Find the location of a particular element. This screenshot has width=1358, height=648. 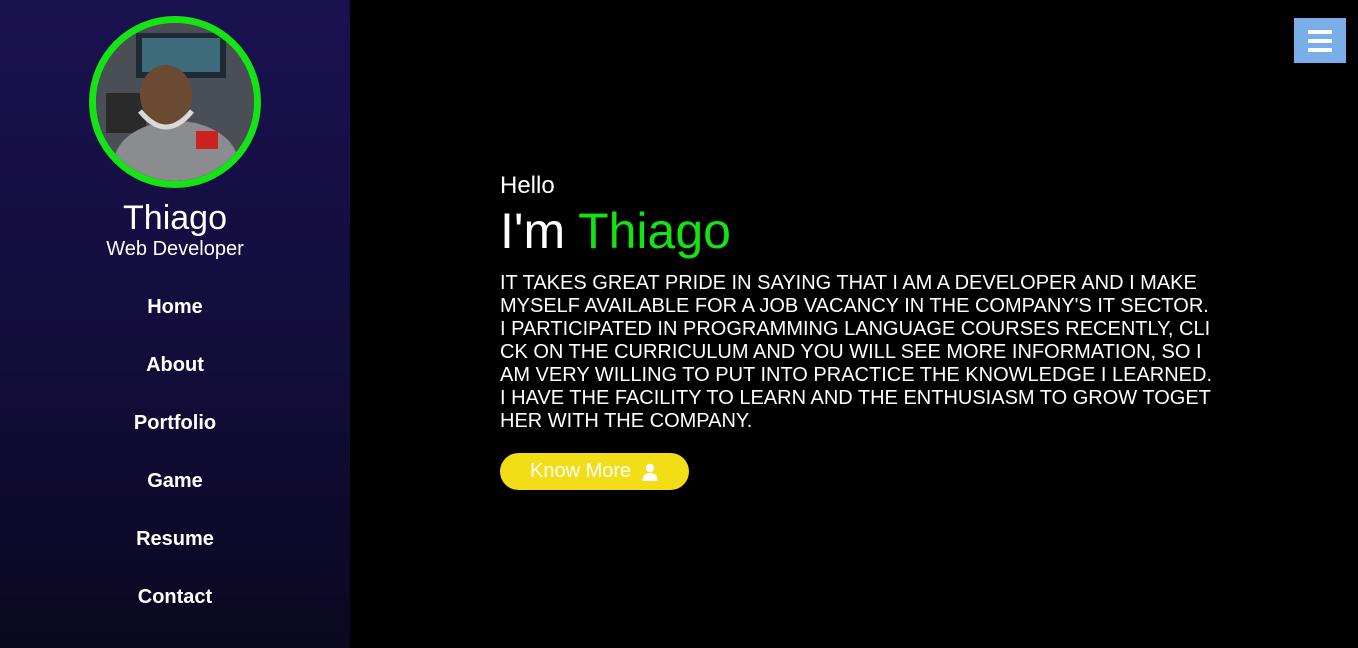

nav-item-contact: Contact is located at coordinates (175, 609).